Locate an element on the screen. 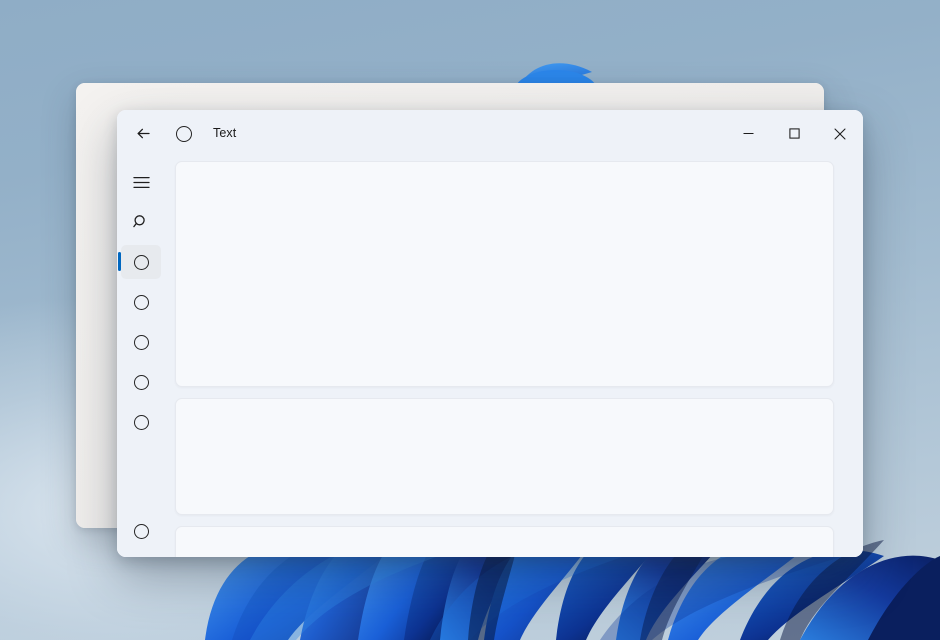 This screenshot has height=640, width=940. maximize-button is located at coordinates (794, 133).